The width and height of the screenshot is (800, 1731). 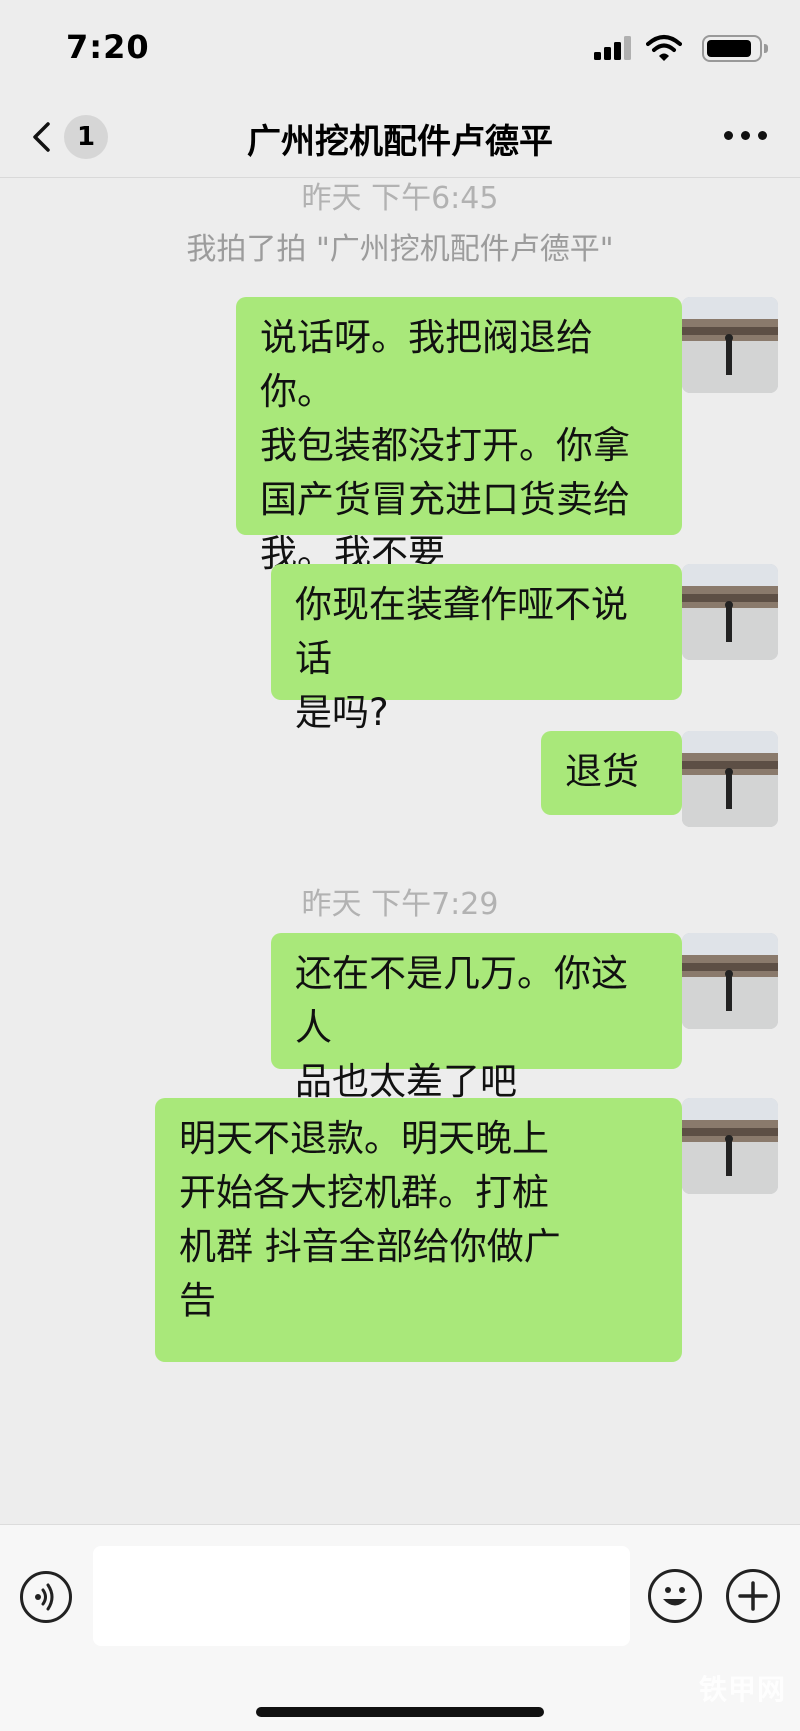 I want to click on message-bubble: 明天不退款。明天晚上 开始各大挖机群。打桩 机群 抖音全部给你做广 告, so click(x=424, y=1230).